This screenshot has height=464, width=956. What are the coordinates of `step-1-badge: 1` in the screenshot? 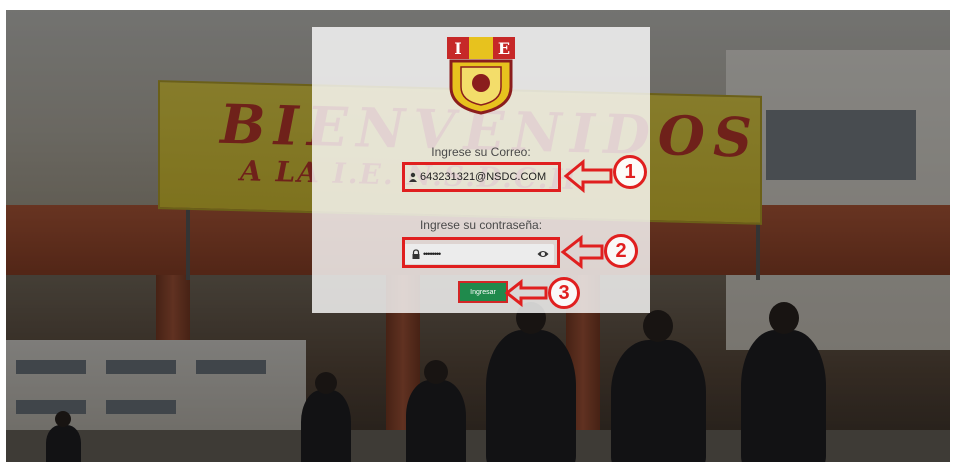 It's located at (630, 172).